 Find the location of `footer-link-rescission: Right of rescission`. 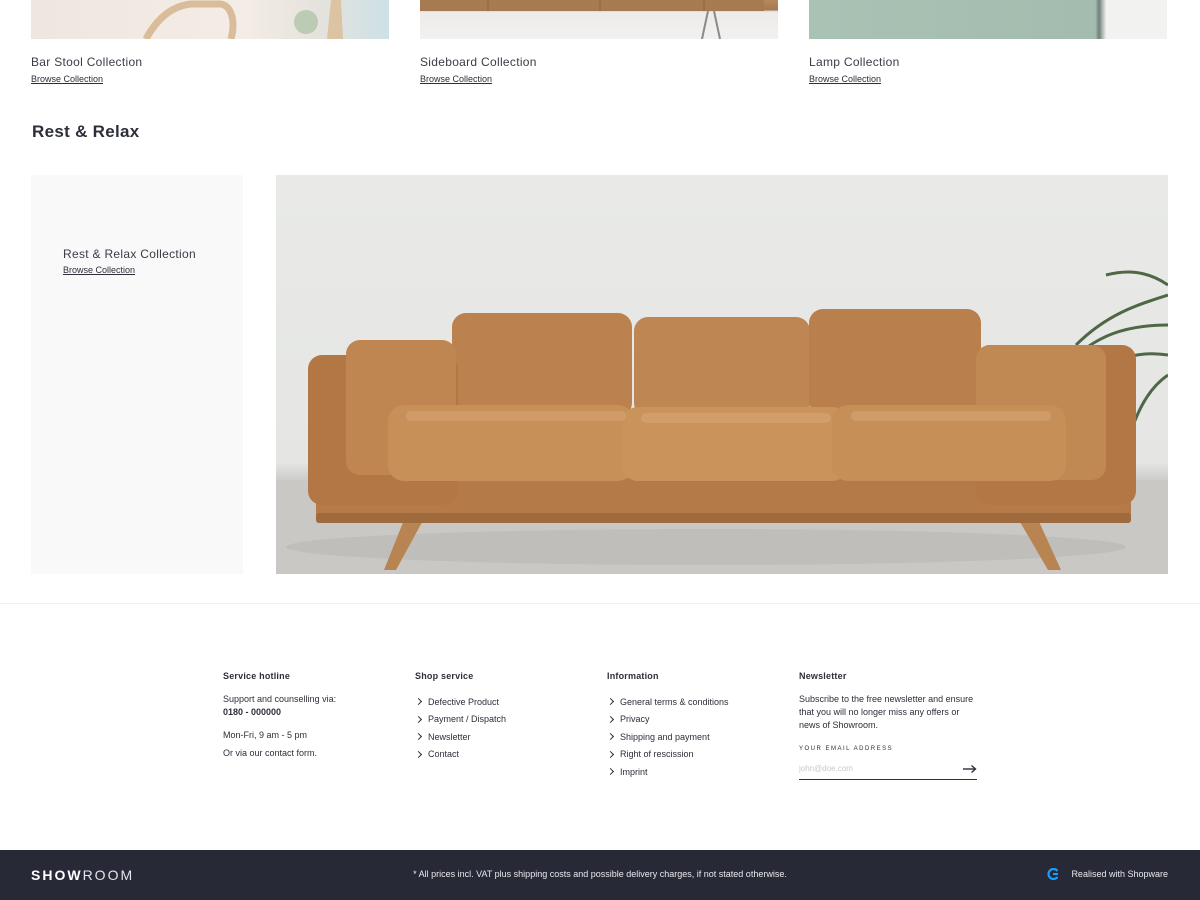

footer-link-rescission: Right of rescission is located at coordinates (667, 755).